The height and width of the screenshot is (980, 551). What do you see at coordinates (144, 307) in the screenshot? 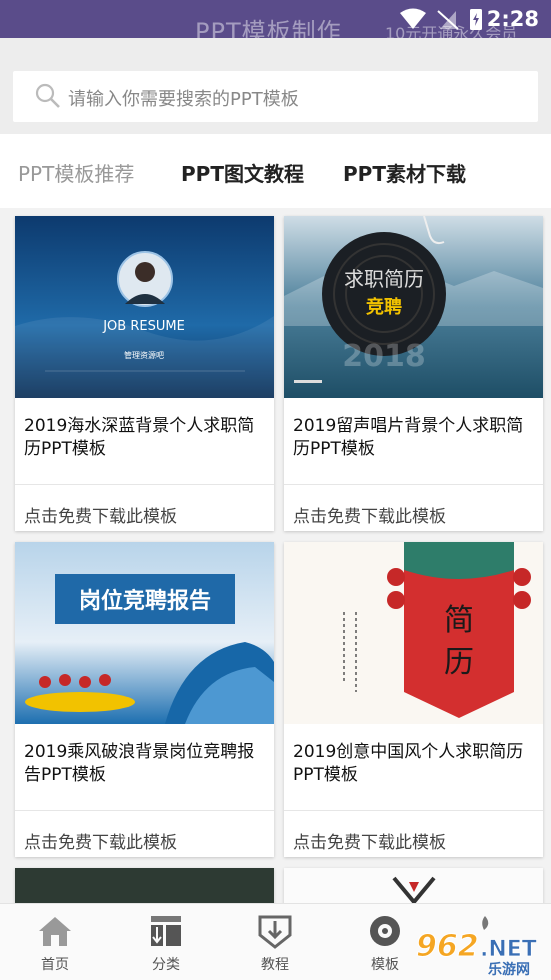
I see `template-thumbnail: JOB RESUME 管理资源吧` at bounding box center [144, 307].